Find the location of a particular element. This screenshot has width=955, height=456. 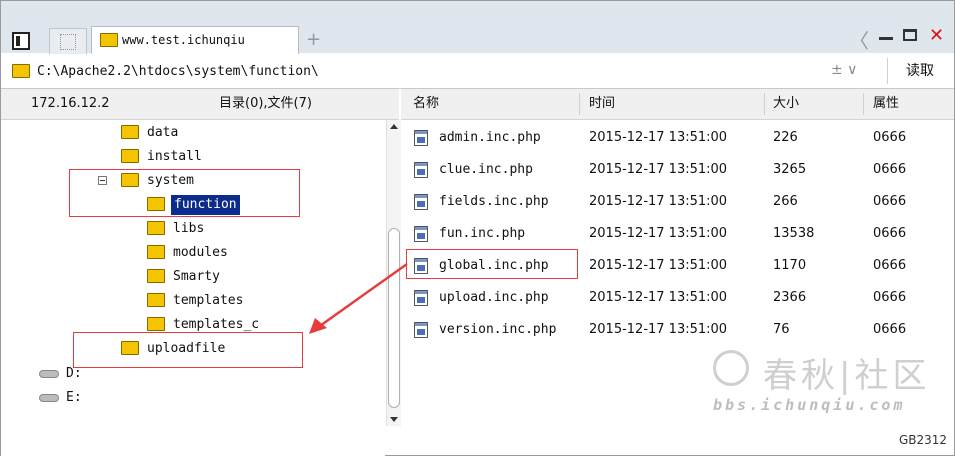

tree-item-label: modules is located at coordinates (200, 252).